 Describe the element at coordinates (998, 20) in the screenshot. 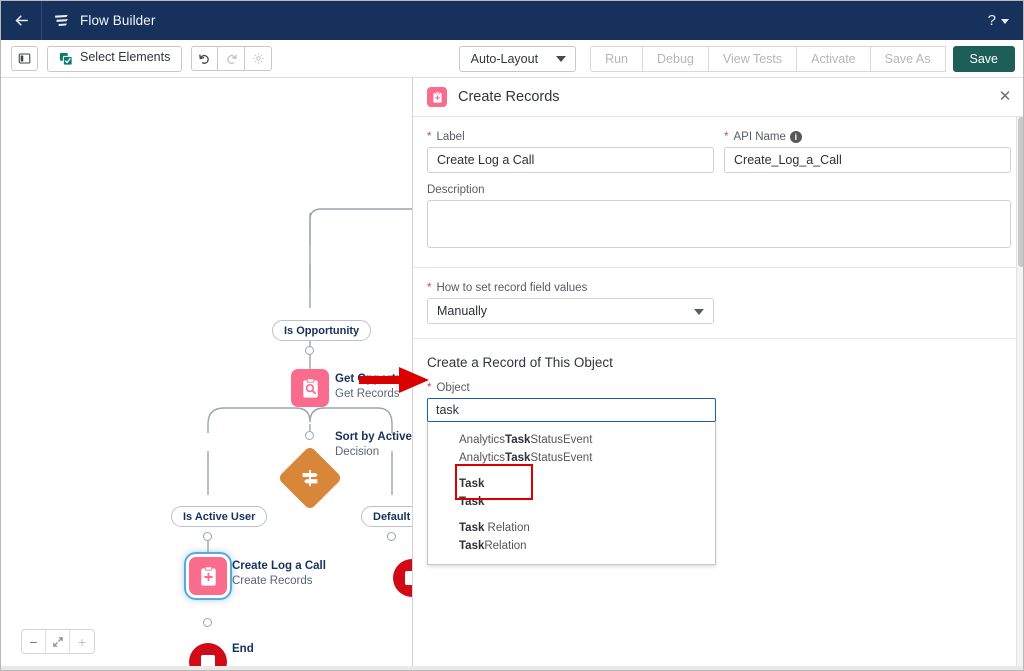

I see `help-menu-button: ?` at that location.